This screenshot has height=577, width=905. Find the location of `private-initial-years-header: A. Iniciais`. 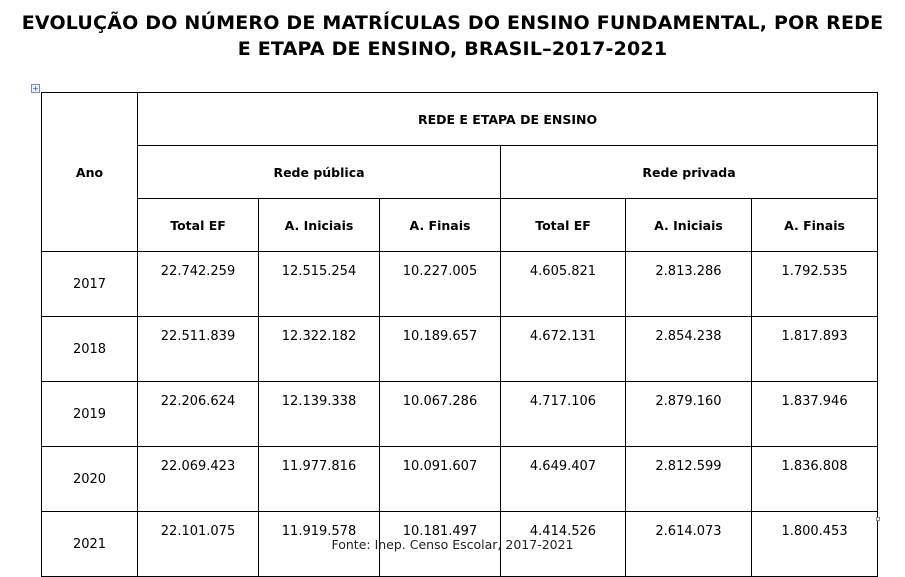

private-initial-years-header: A. Iniciais is located at coordinates (688, 225).